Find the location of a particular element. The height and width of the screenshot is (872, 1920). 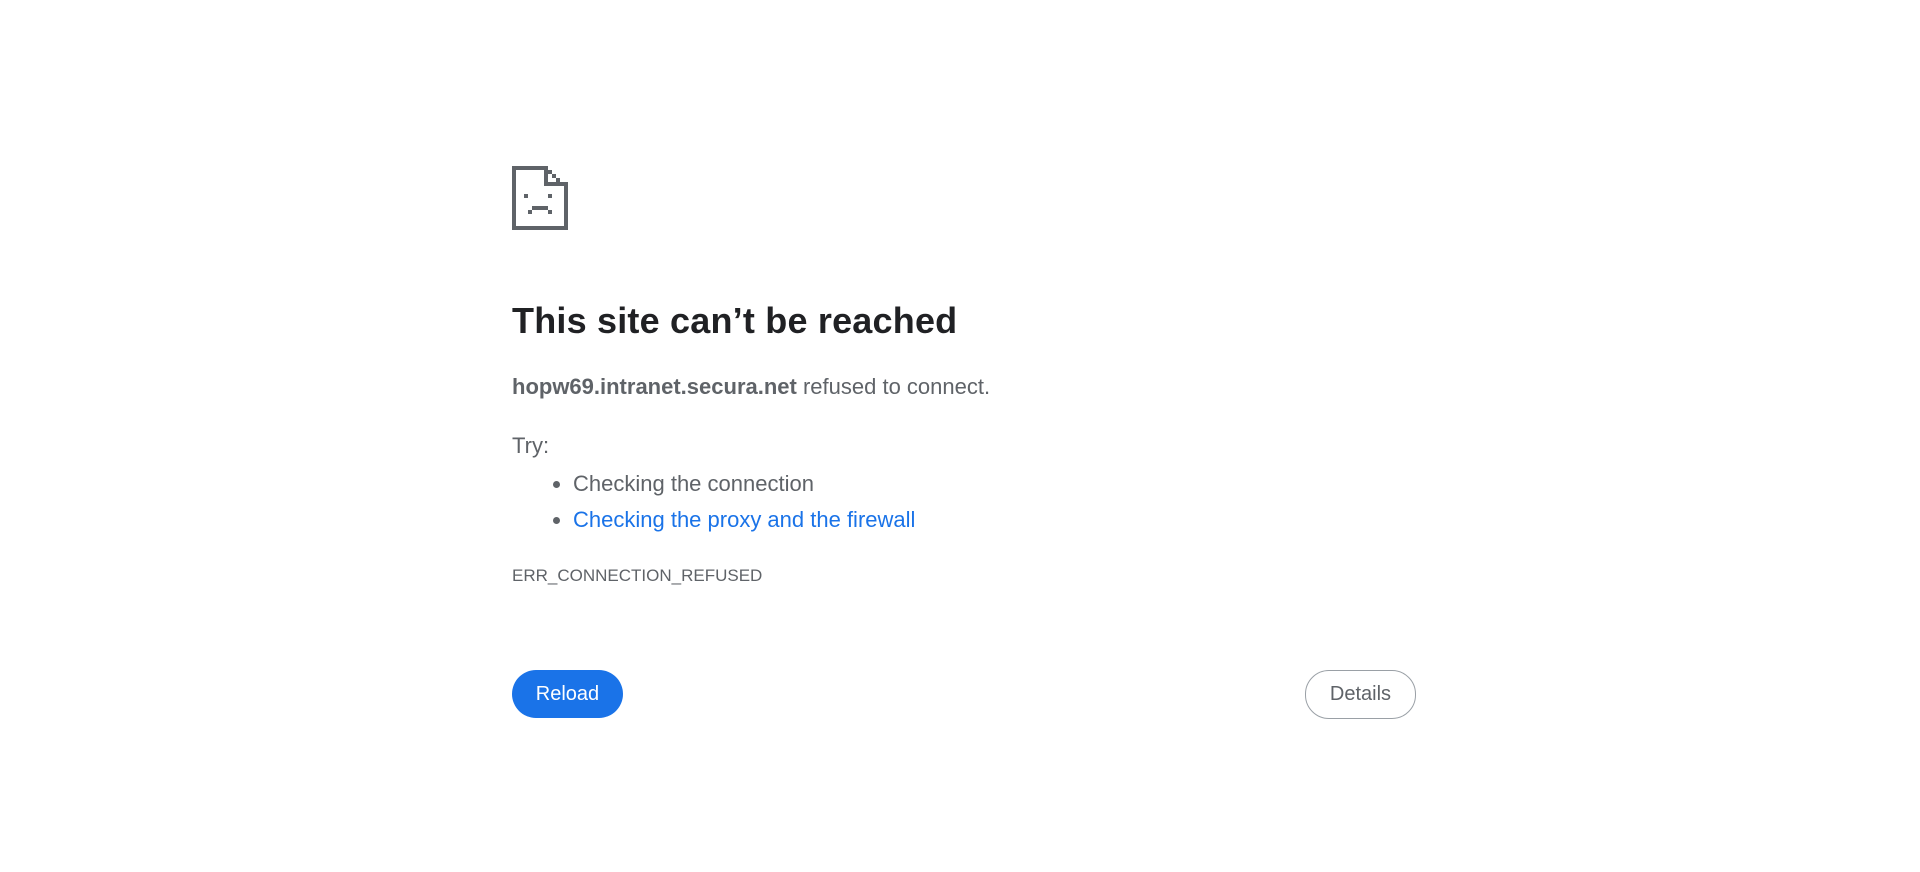

error-message: refused to connect. is located at coordinates (893, 386).